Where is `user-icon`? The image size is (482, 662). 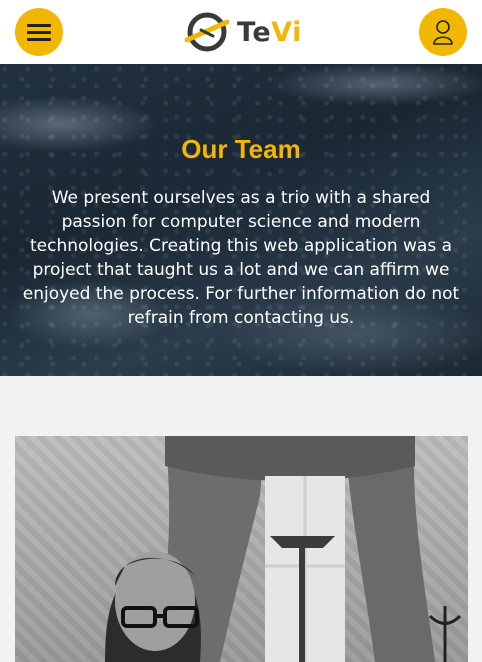
user-icon is located at coordinates (443, 32).